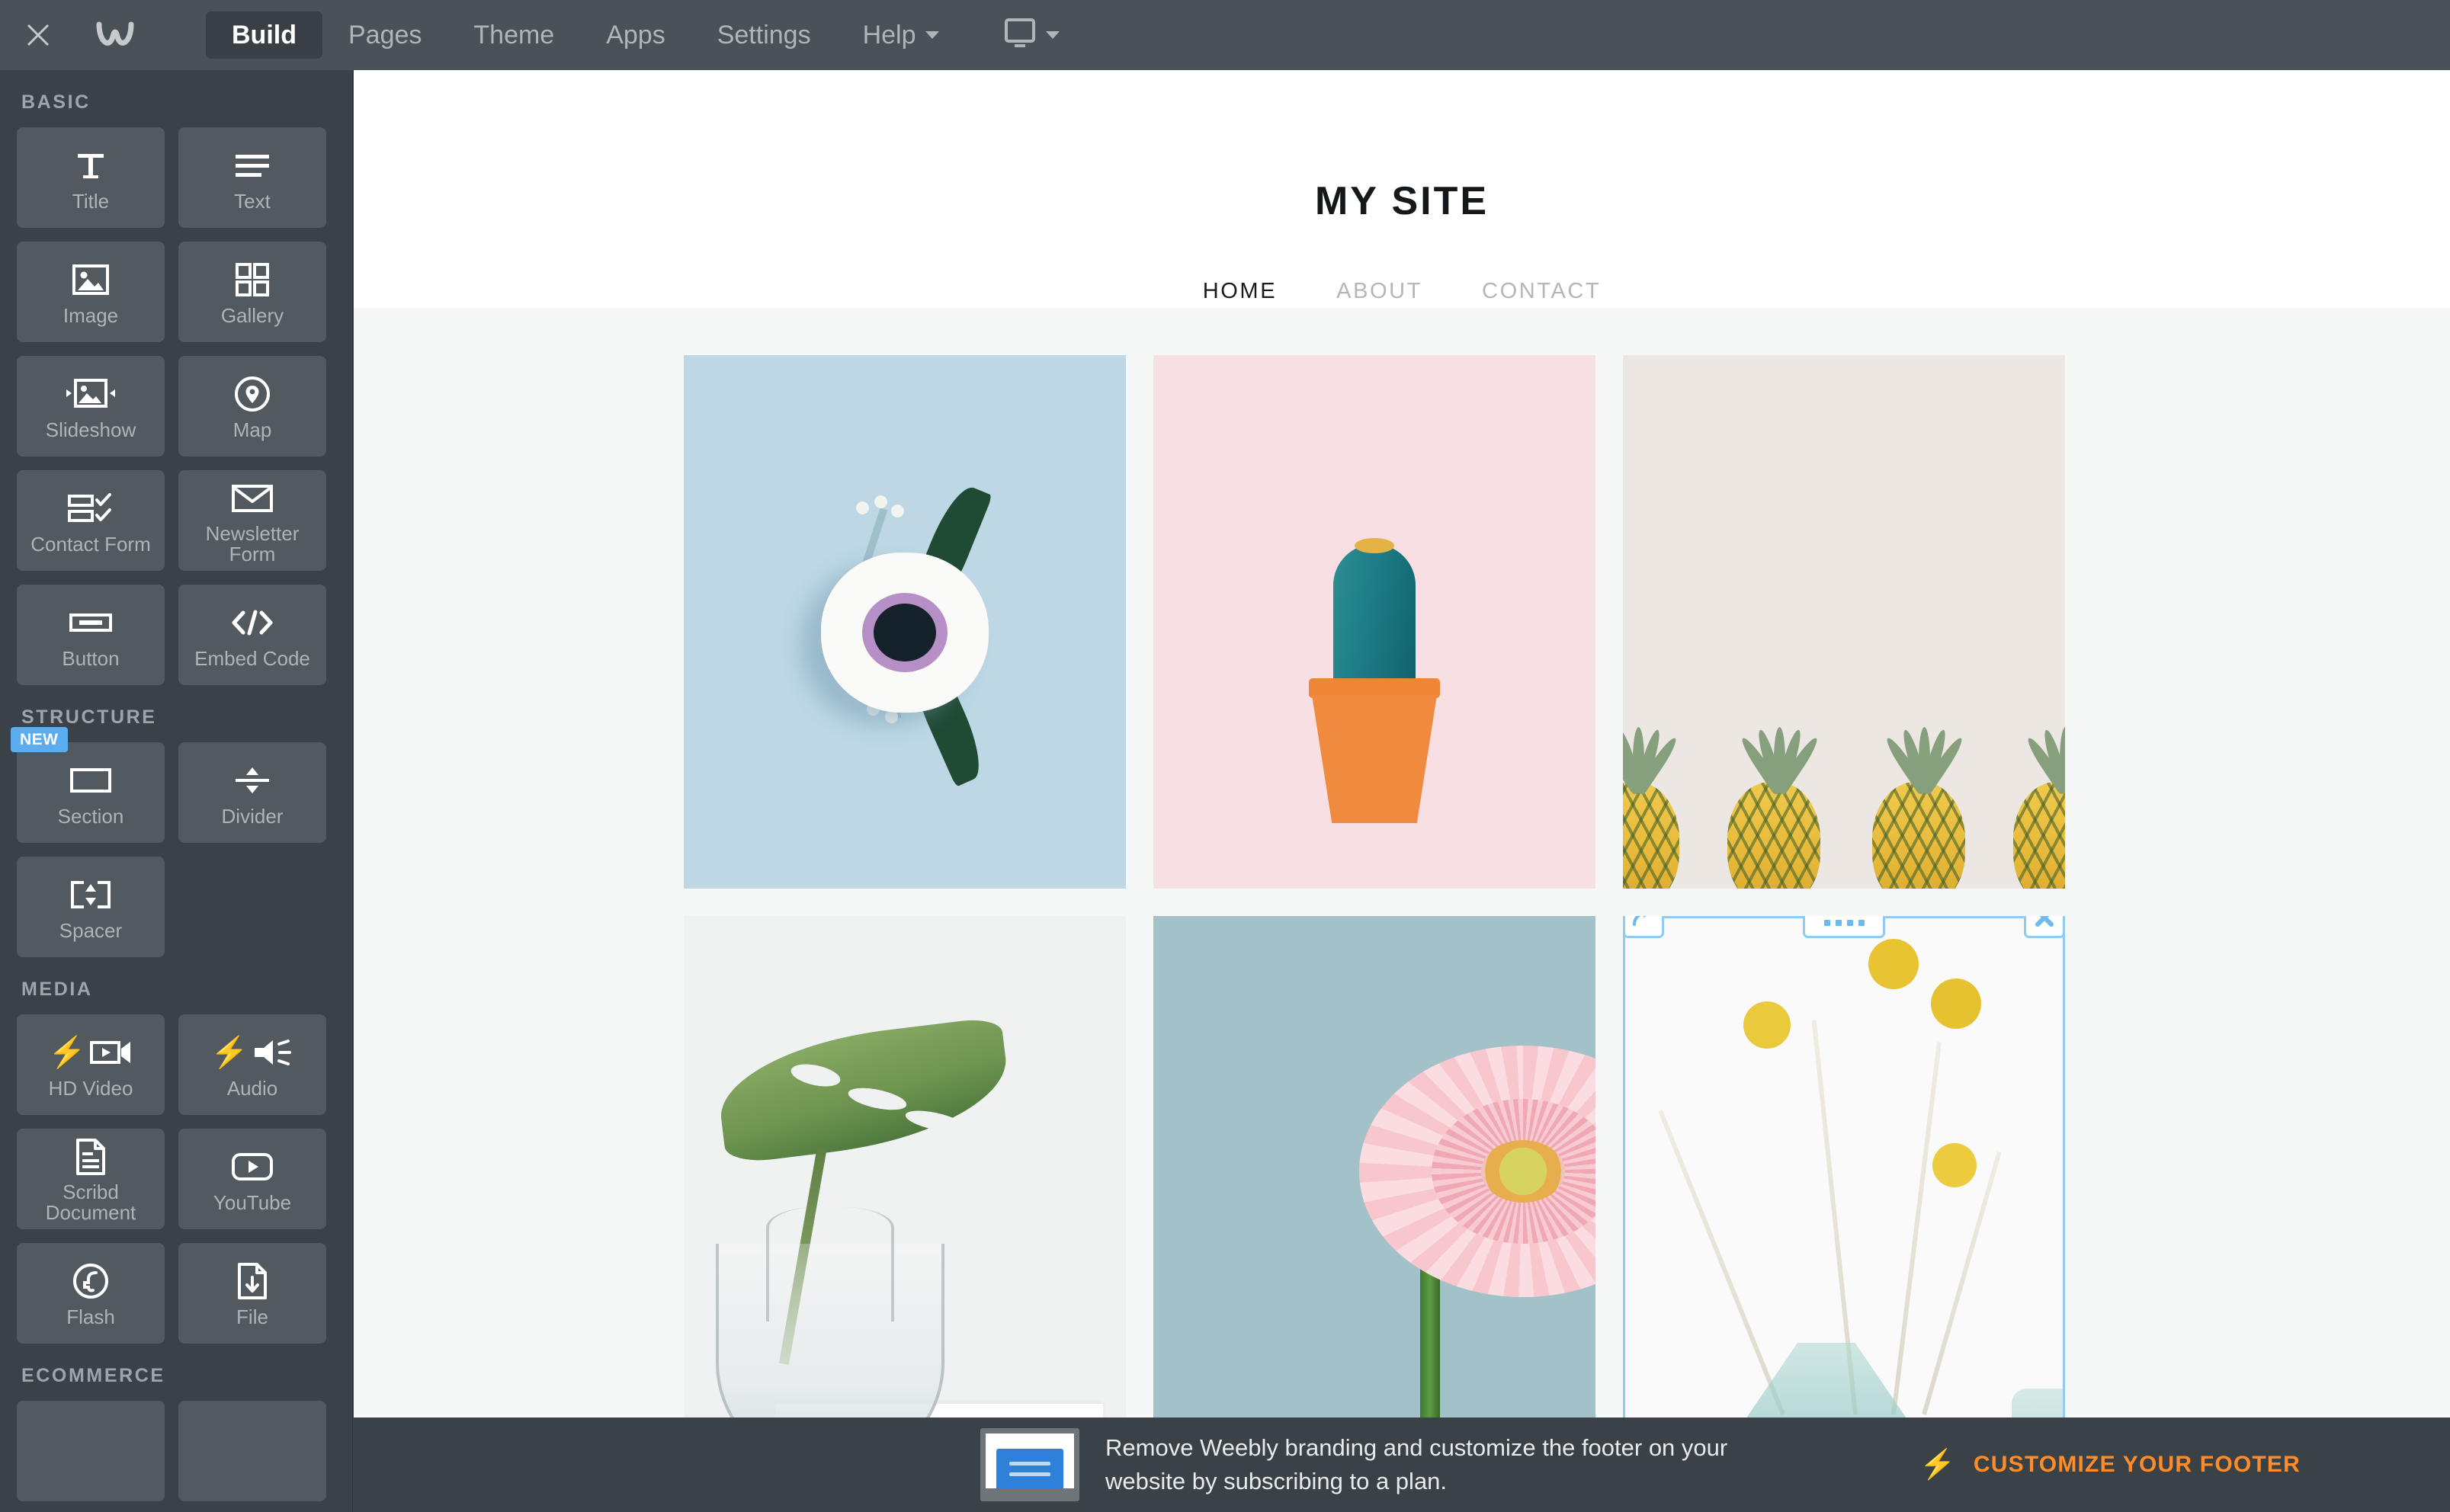  I want to click on flash-circle-icon, so click(91, 1281).